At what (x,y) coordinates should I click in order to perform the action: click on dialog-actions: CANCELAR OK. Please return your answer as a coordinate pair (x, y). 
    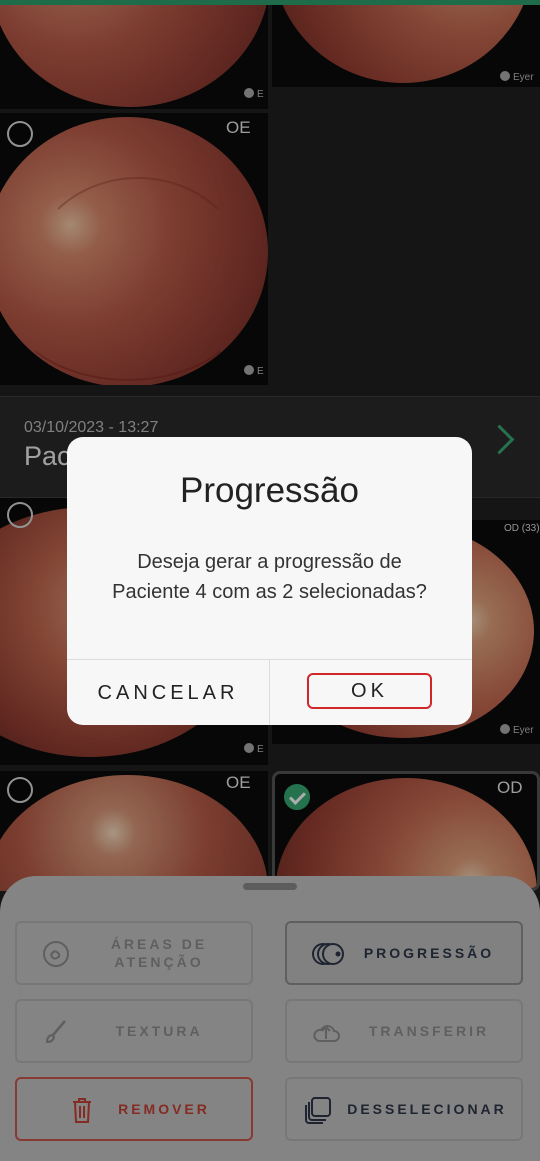
    Looking at the image, I should click on (269, 692).